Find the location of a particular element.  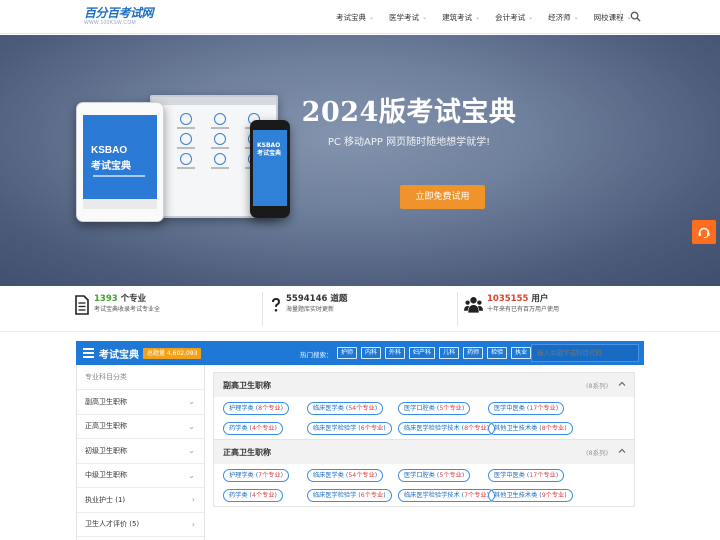

nav-item-accounting: 会计考试 ⌄ is located at coordinates (514, 17).